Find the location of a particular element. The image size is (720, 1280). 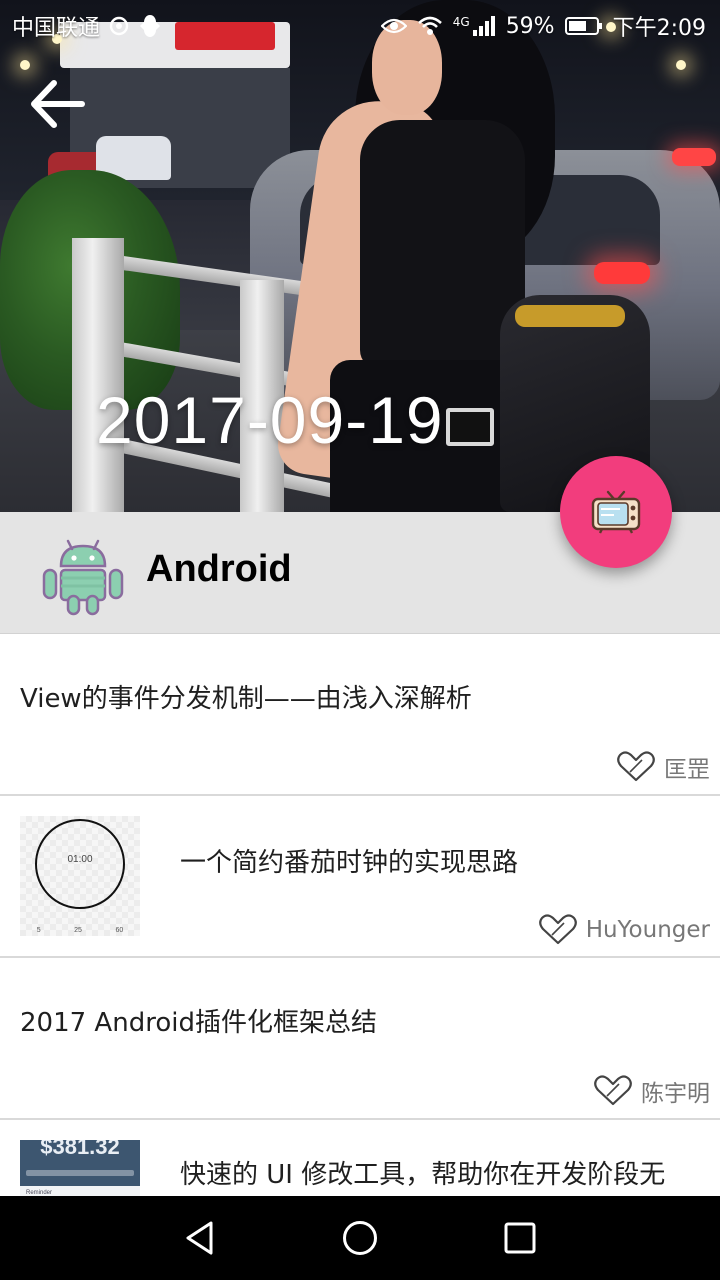

back-button is located at coordinates (56, 104).